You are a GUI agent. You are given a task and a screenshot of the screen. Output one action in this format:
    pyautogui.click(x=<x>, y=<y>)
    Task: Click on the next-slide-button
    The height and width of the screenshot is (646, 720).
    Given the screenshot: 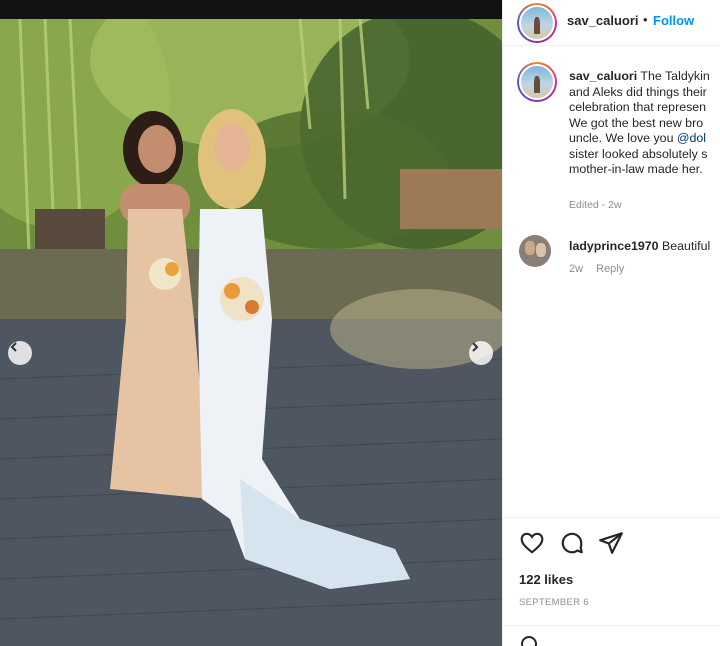 What is the action you would take?
    pyautogui.click(x=481, y=353)
    